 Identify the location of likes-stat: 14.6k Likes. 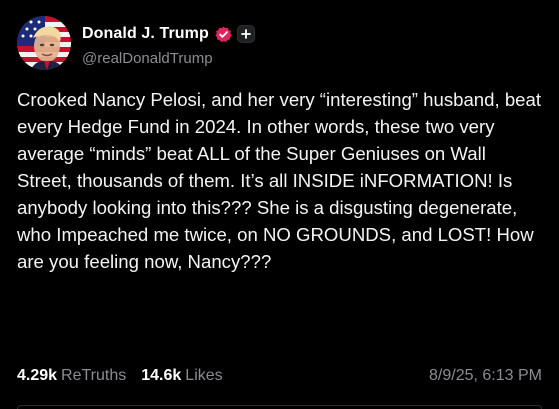
(181, 376).